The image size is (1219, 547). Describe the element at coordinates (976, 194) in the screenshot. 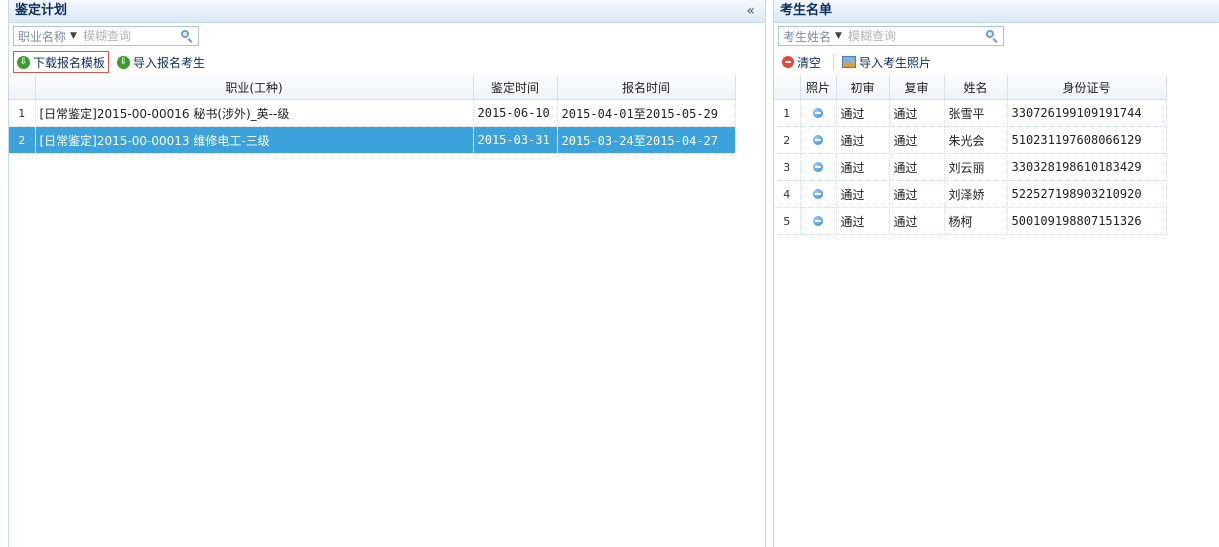

I see `name-cell: 刘泽娇` at that location.